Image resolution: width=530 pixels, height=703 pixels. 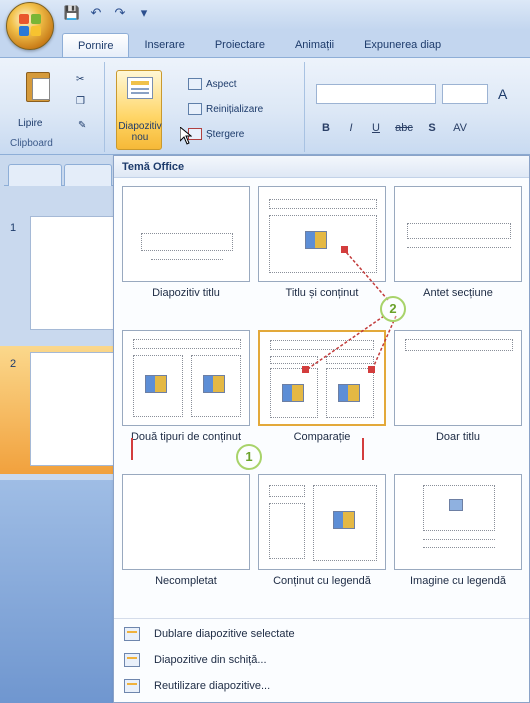 I want to click on layout-label: Conținut cu legendă, so click(x=322, y=581).